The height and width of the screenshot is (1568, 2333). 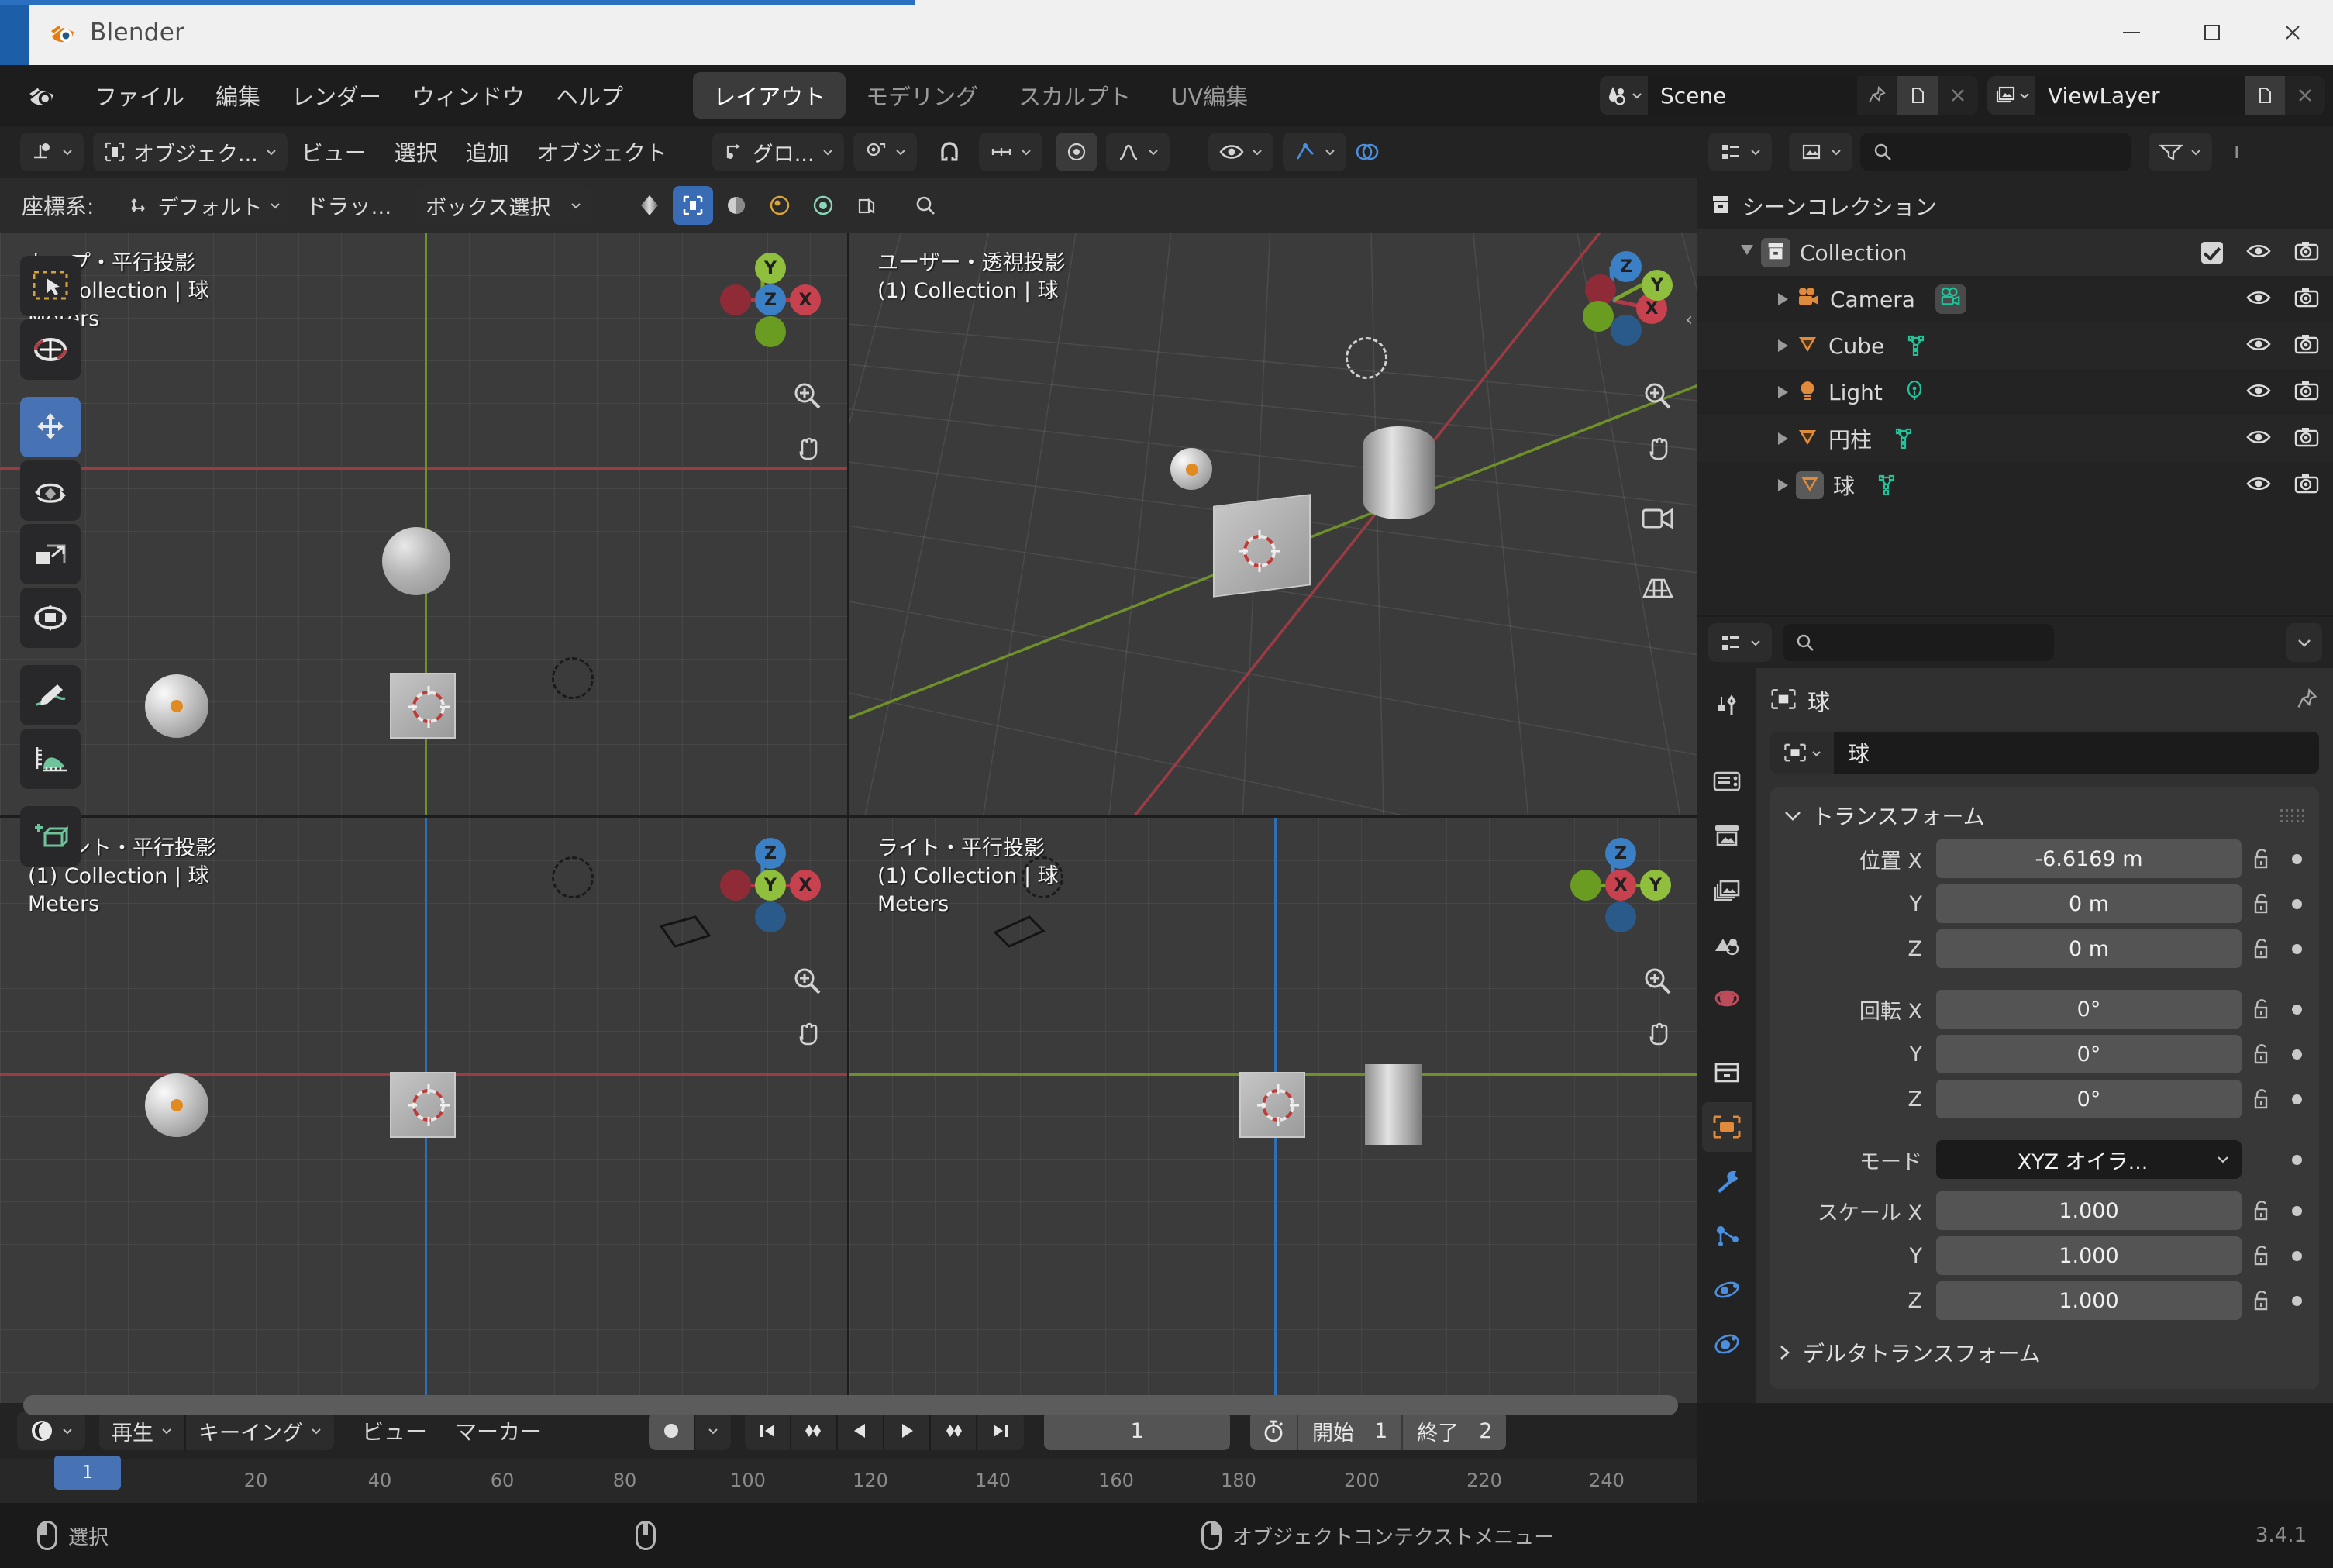 I want to click on tab-modeling: モデリング, so click(x=922, y=95).